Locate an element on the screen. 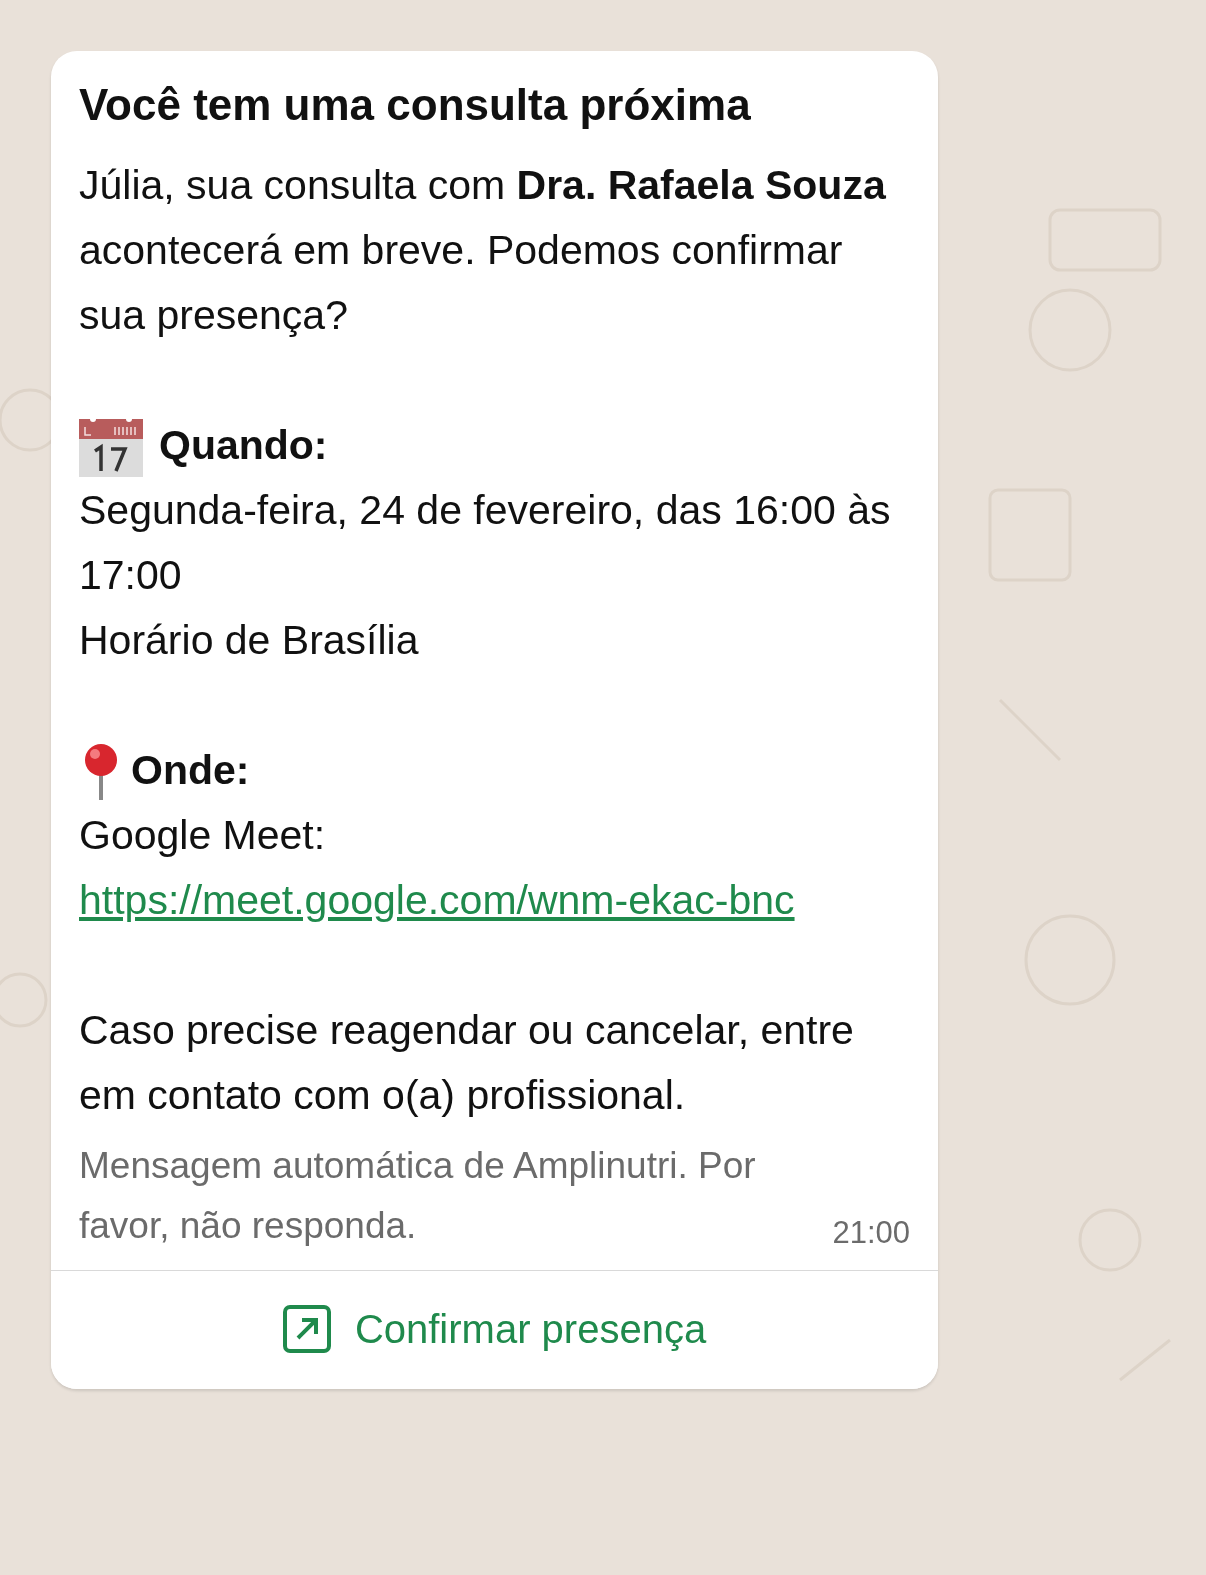 The width and height of the screenshot is (1206, 1575). footer-note: Mensagem automática de Amplinutri. Por favor, não responda. is located at coordinates (418, 1196).